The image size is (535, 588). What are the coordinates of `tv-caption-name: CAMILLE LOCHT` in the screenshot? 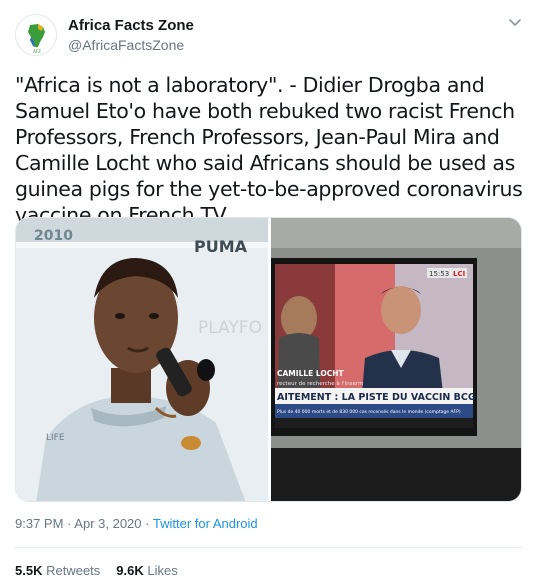 It's located at (311, 373).